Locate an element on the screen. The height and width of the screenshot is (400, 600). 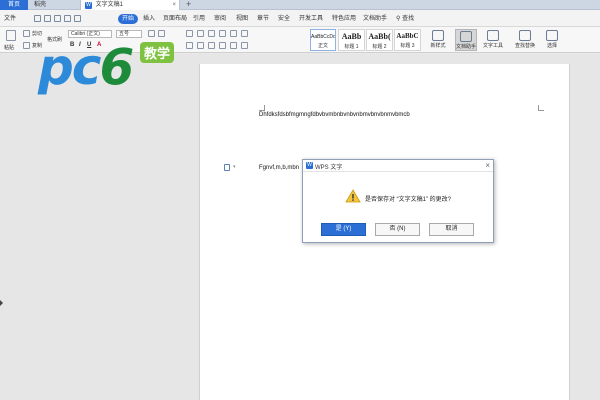
sort-icon is located at coordinates (233, 33).